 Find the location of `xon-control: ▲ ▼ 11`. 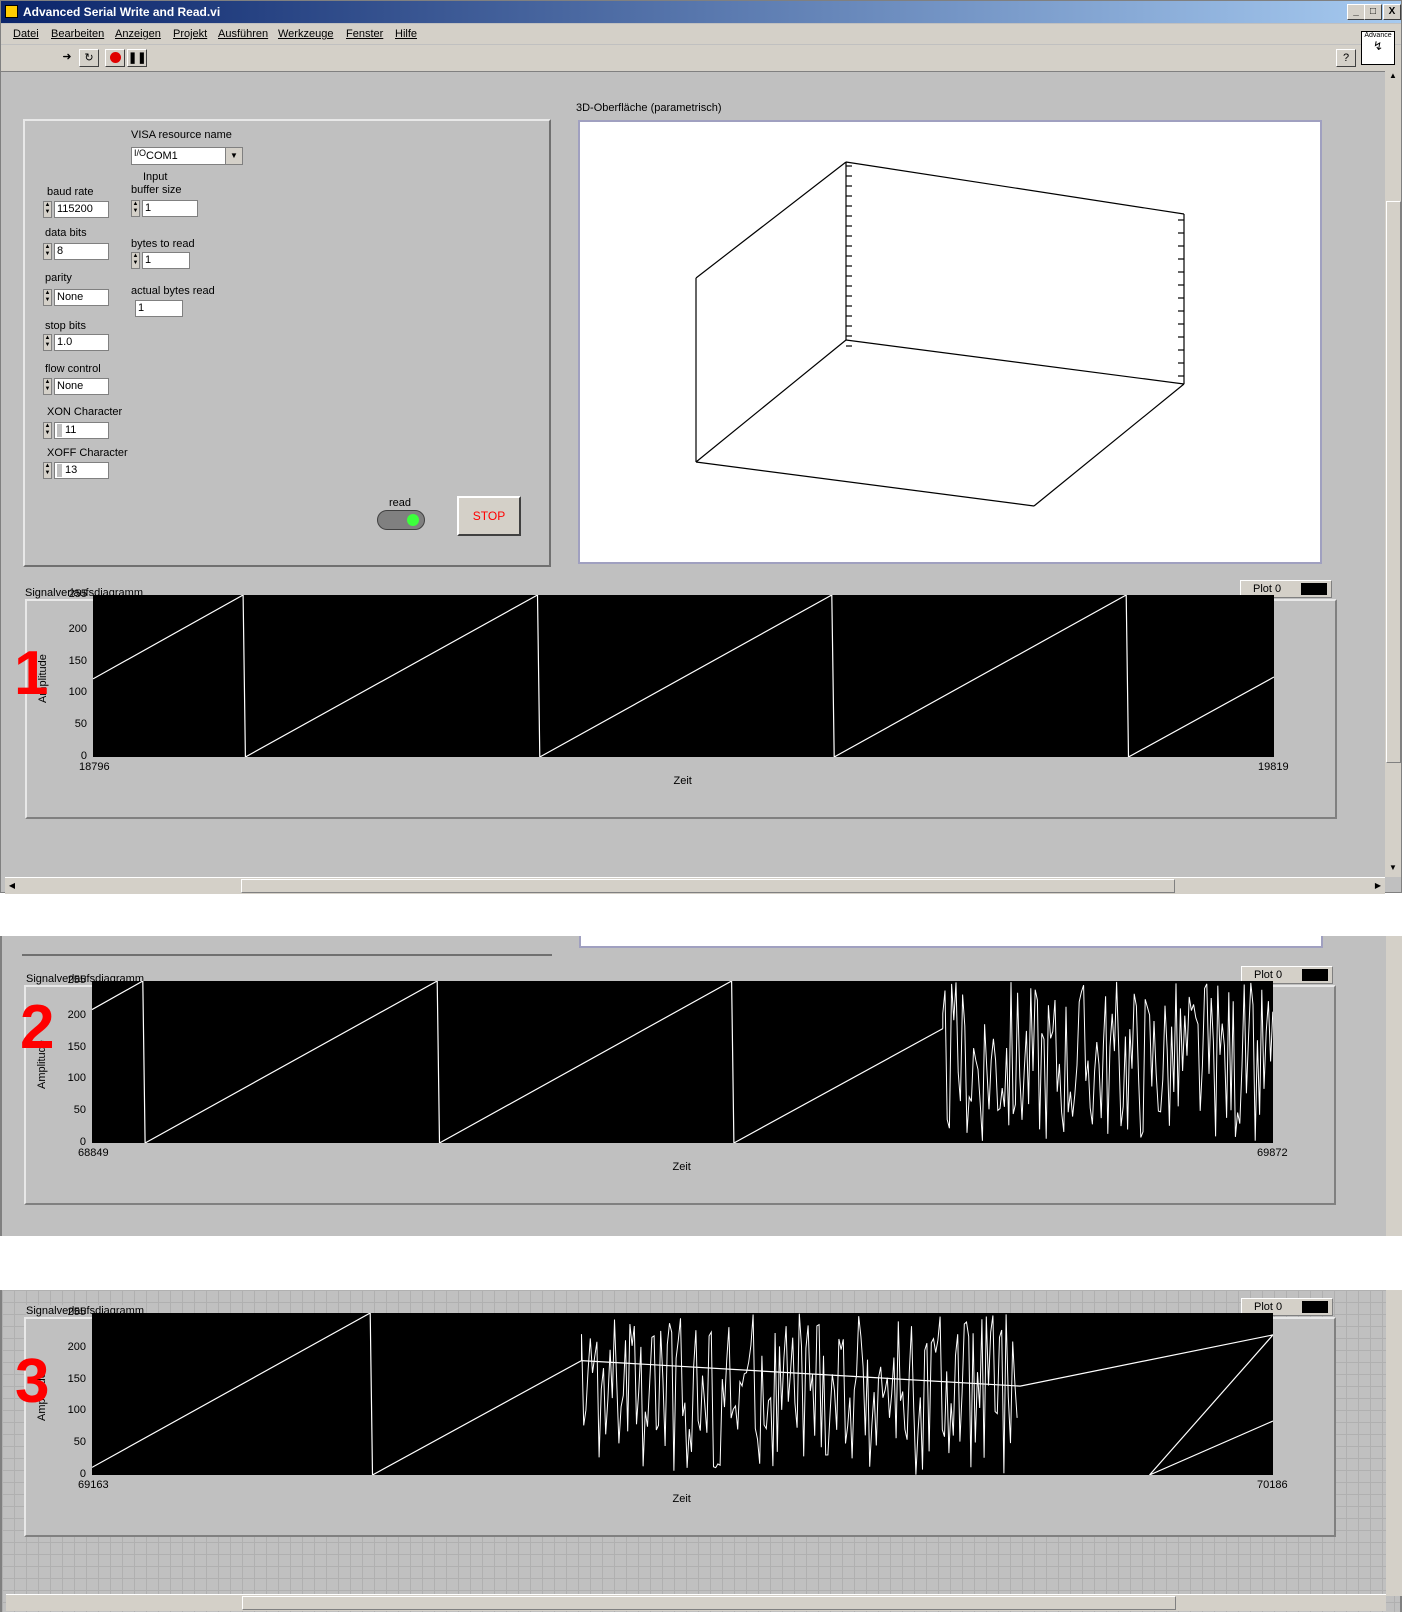

xon-control: ▲ ▼ 11 is located at coordinates (78, 430).